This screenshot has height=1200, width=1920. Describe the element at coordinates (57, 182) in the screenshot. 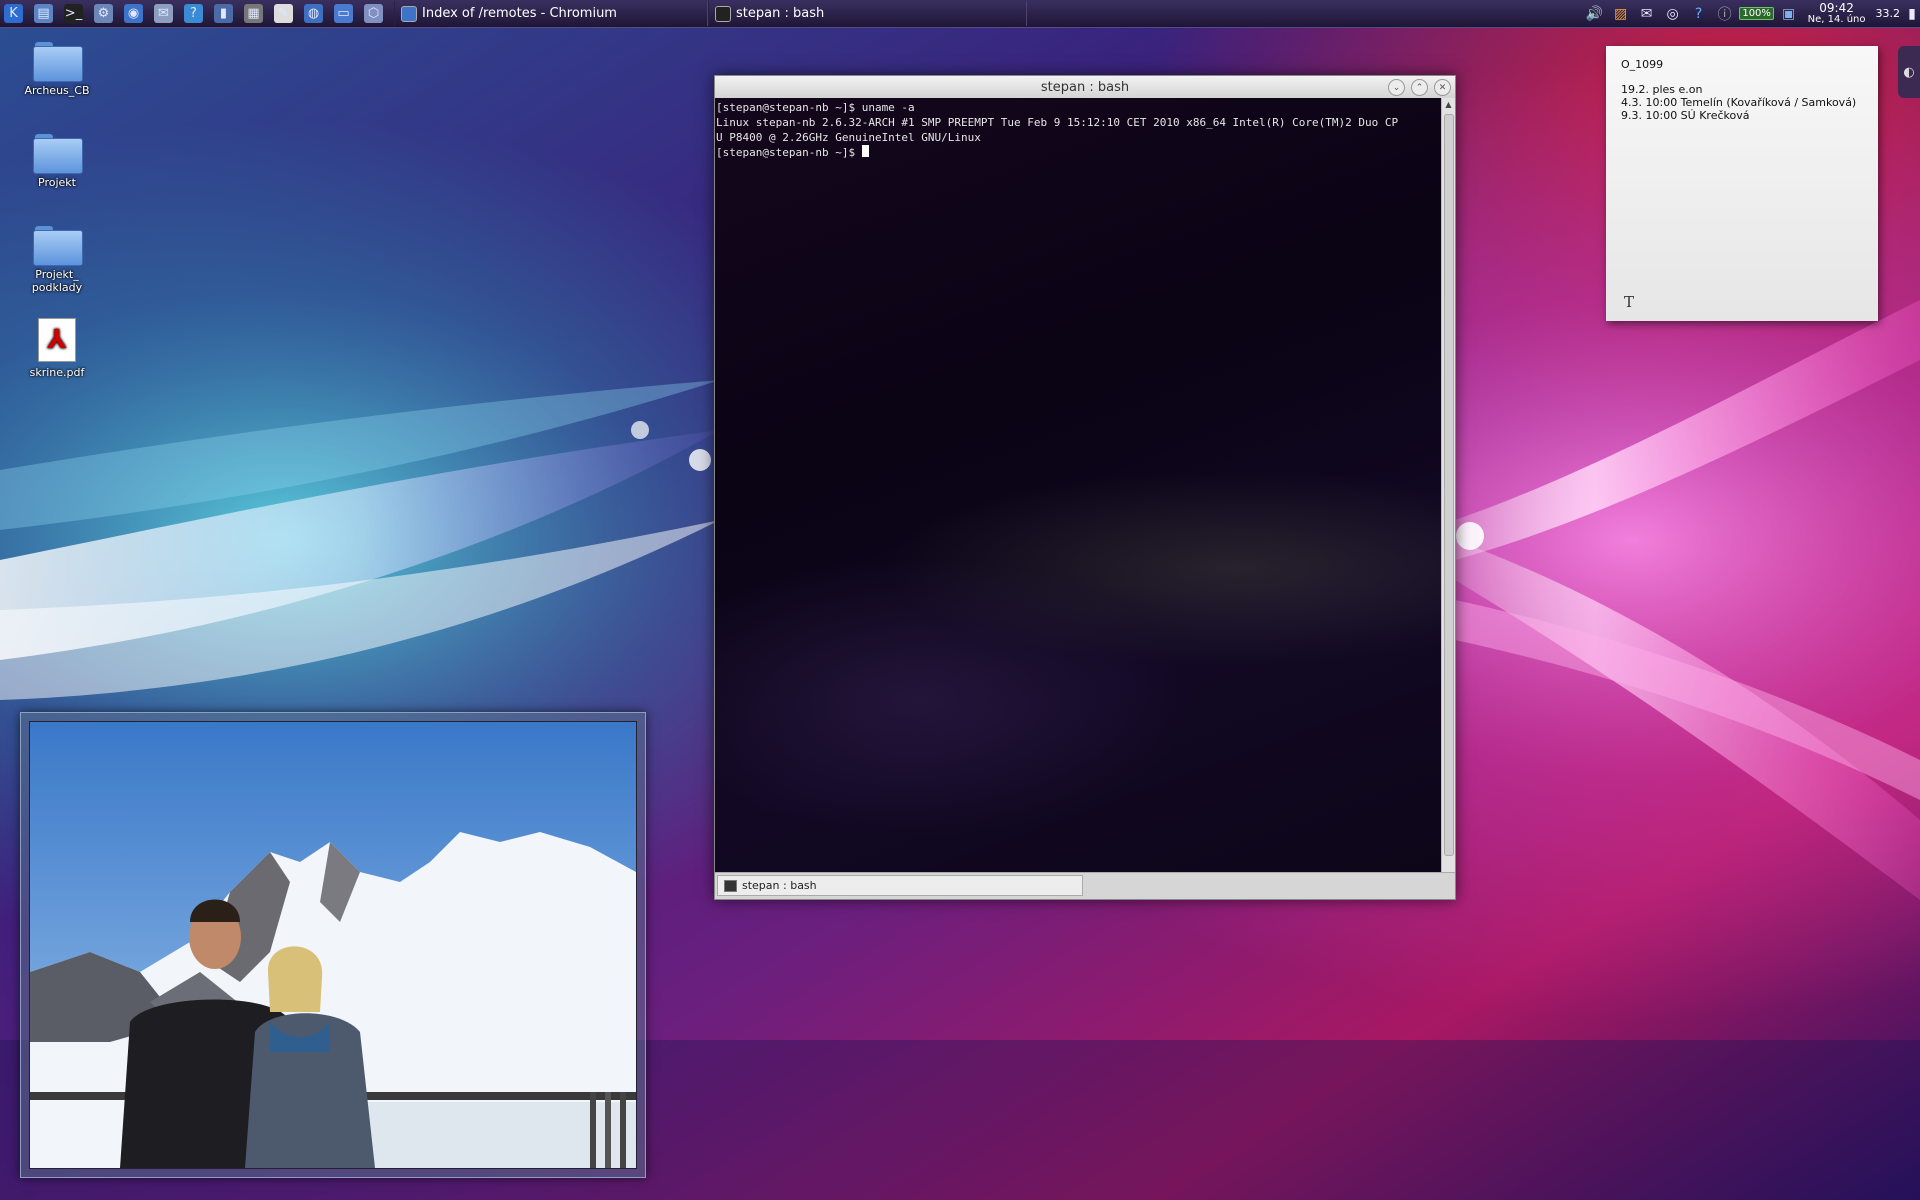

I see `desktop-icon-label: Projekt` at that location.